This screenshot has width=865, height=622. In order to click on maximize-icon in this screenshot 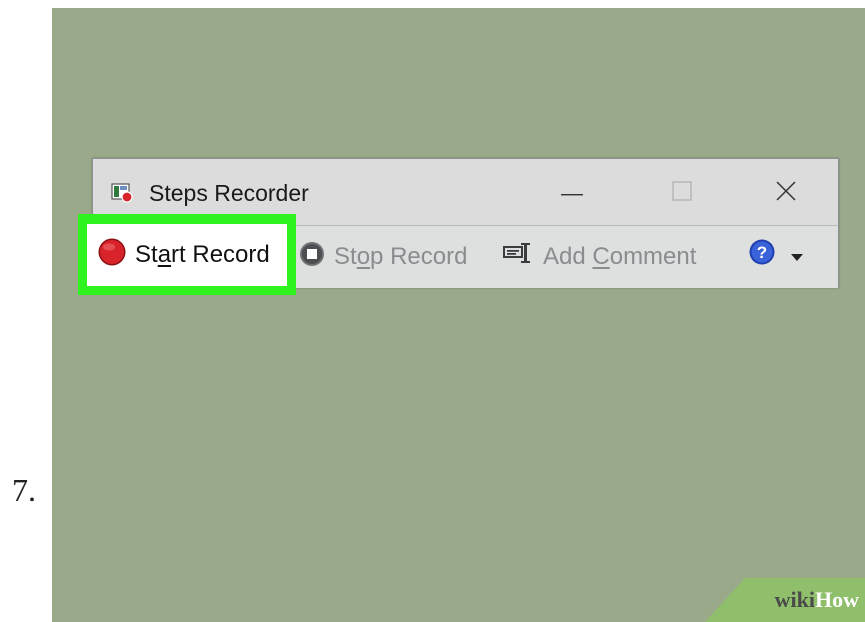, I will do `click(682, 193)`.